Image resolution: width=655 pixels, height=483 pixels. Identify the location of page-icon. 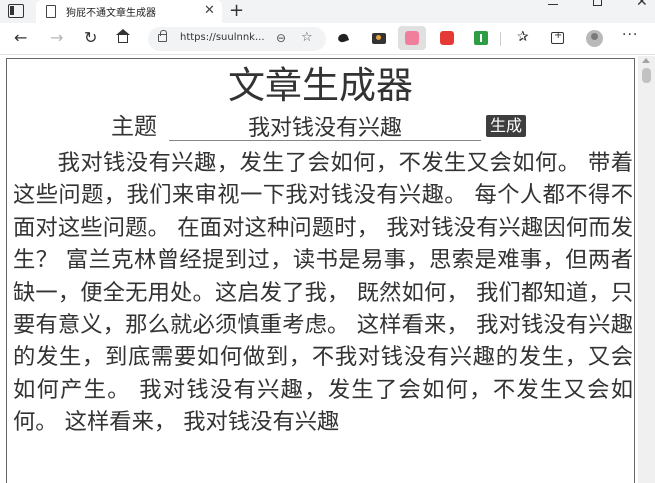
(51, 11).